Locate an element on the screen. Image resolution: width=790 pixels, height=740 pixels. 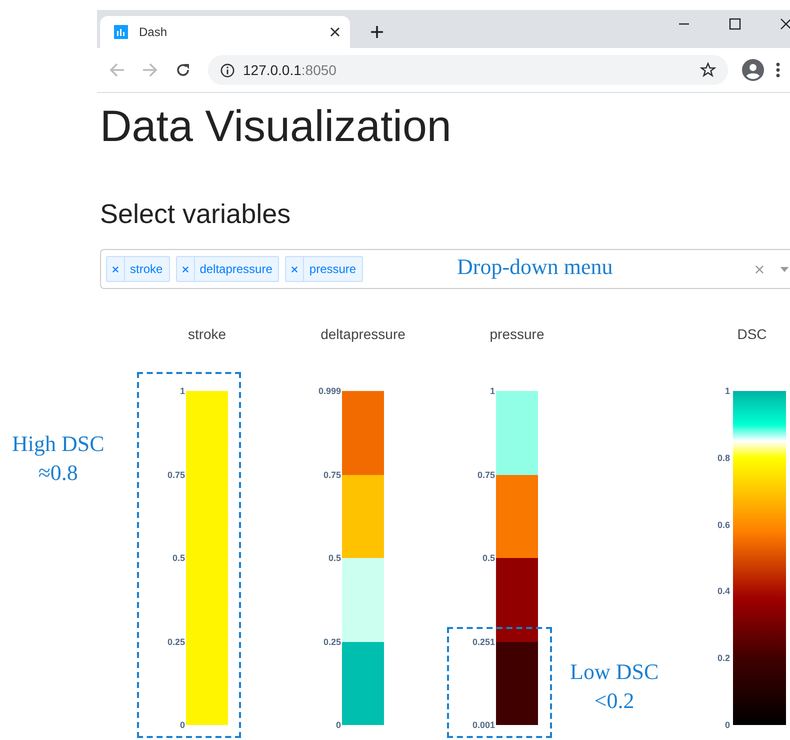
tick-label: 0.999 is located at coordinates (330, 391).